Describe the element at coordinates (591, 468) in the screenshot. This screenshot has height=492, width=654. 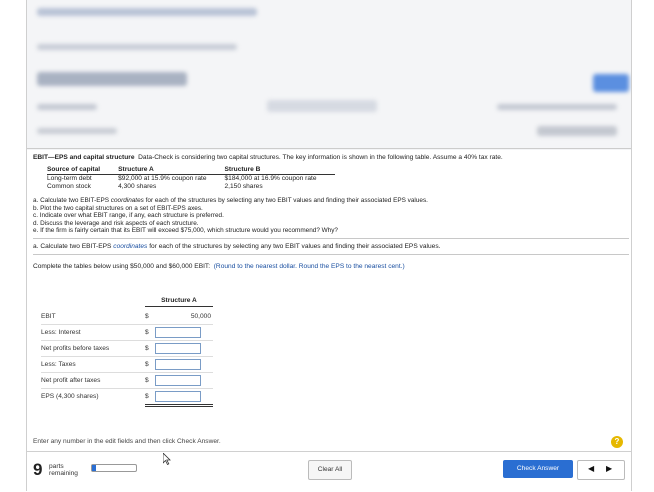
I see `prev-arrow-icon: ◀` at that location.